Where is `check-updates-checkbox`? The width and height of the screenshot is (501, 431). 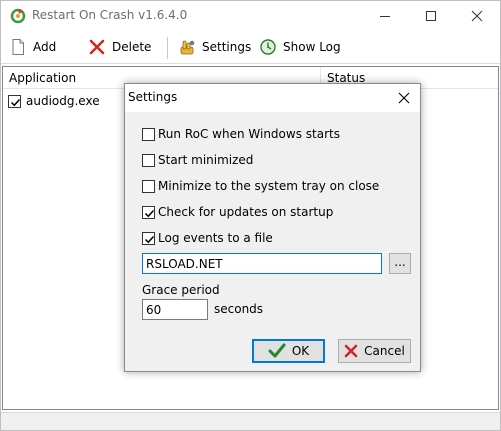
check-updates-checkbox is located at coordinates (148, 212).